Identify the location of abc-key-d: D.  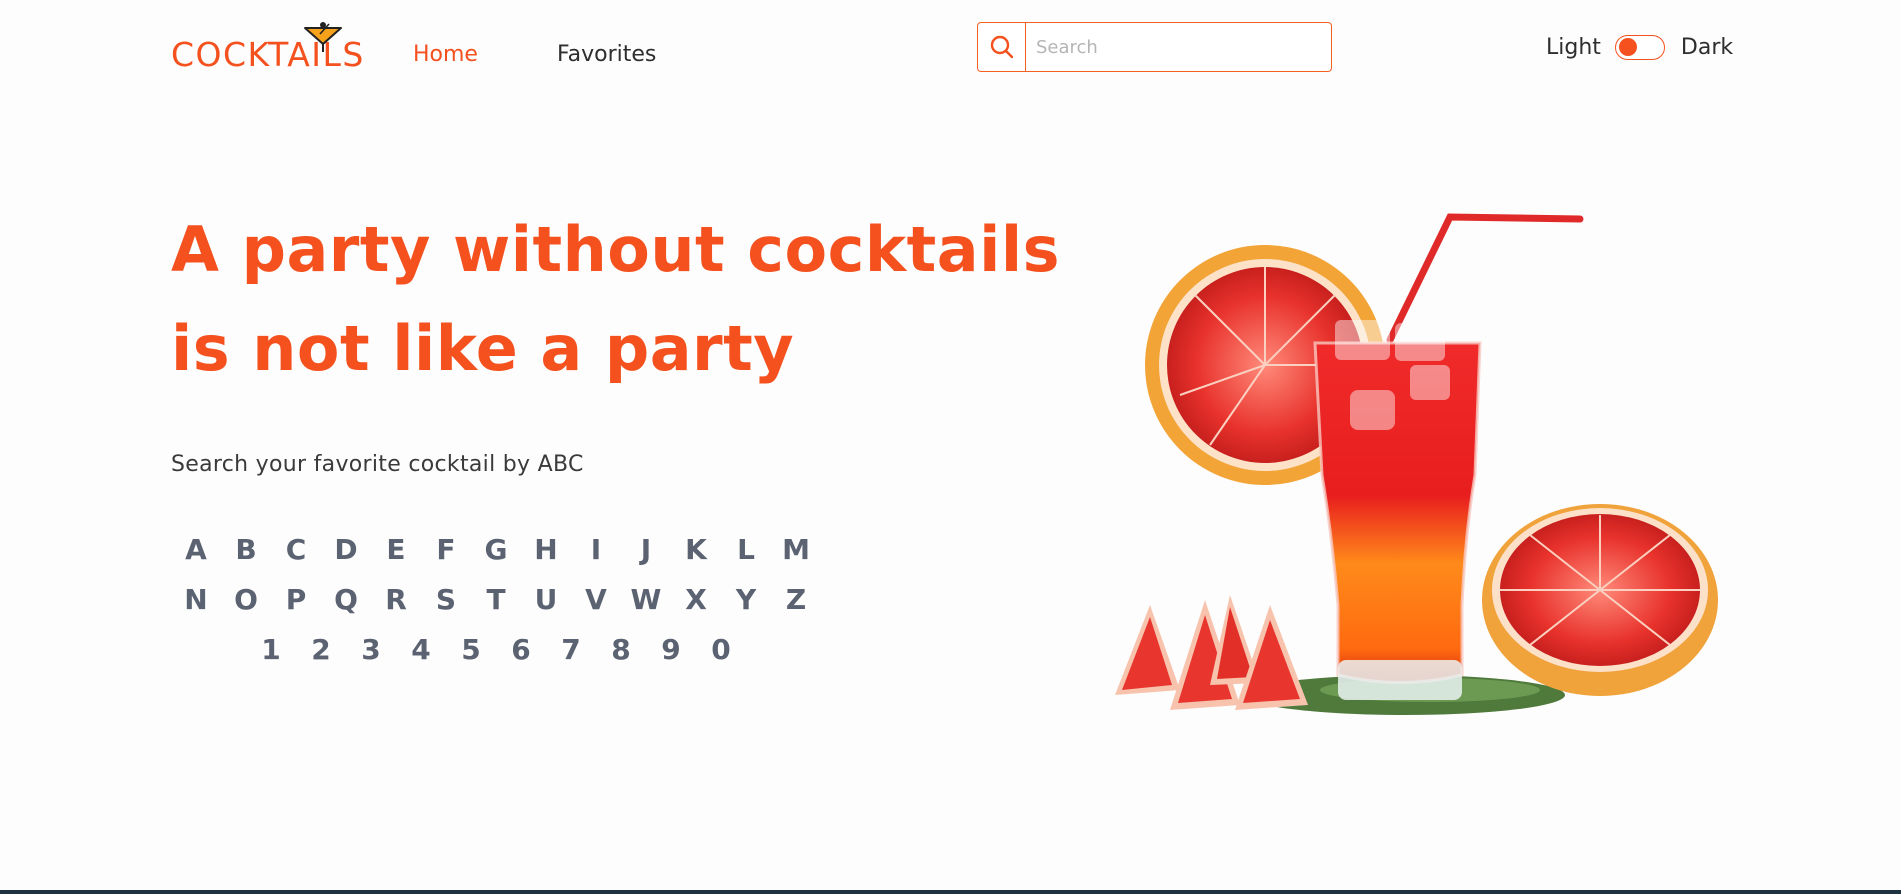
(346, 550).